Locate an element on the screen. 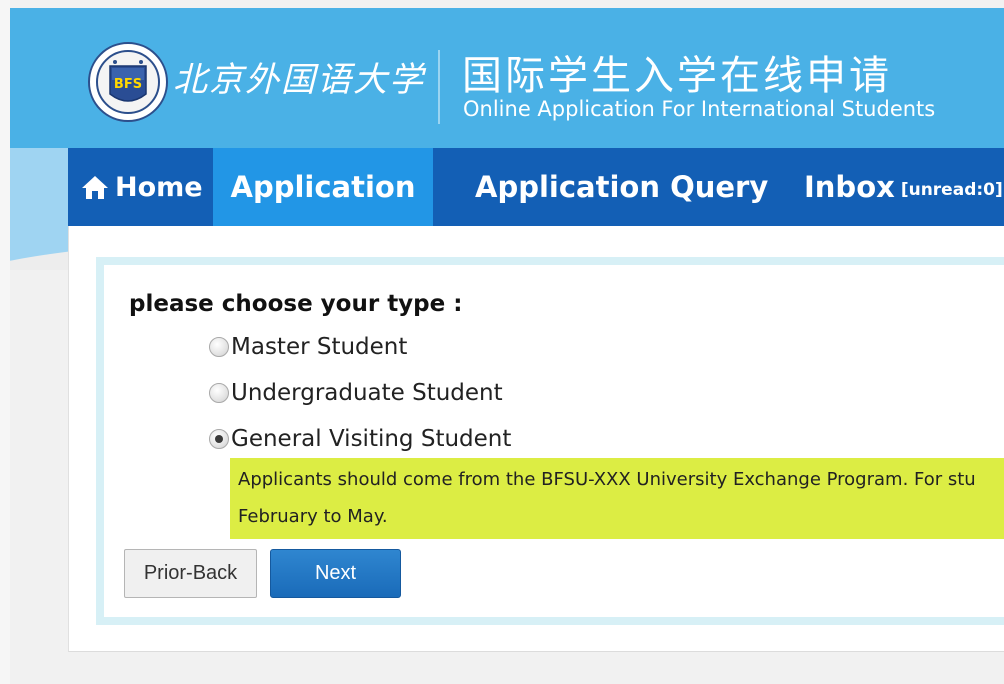 Image resolution: width=1004 pixels, height=684 pixels. home-icon is located at coordinates (95, 187).